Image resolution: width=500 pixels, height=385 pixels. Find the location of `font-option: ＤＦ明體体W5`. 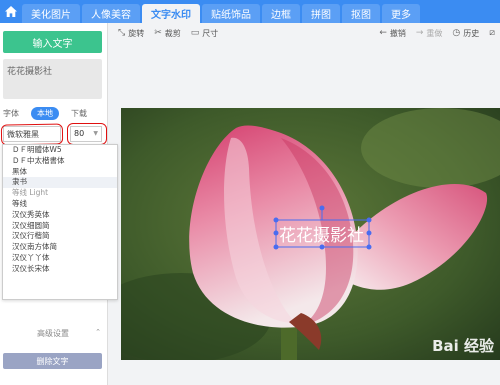

font-option: ＤＦ明體体W5 is located at coordinates (60, 150).